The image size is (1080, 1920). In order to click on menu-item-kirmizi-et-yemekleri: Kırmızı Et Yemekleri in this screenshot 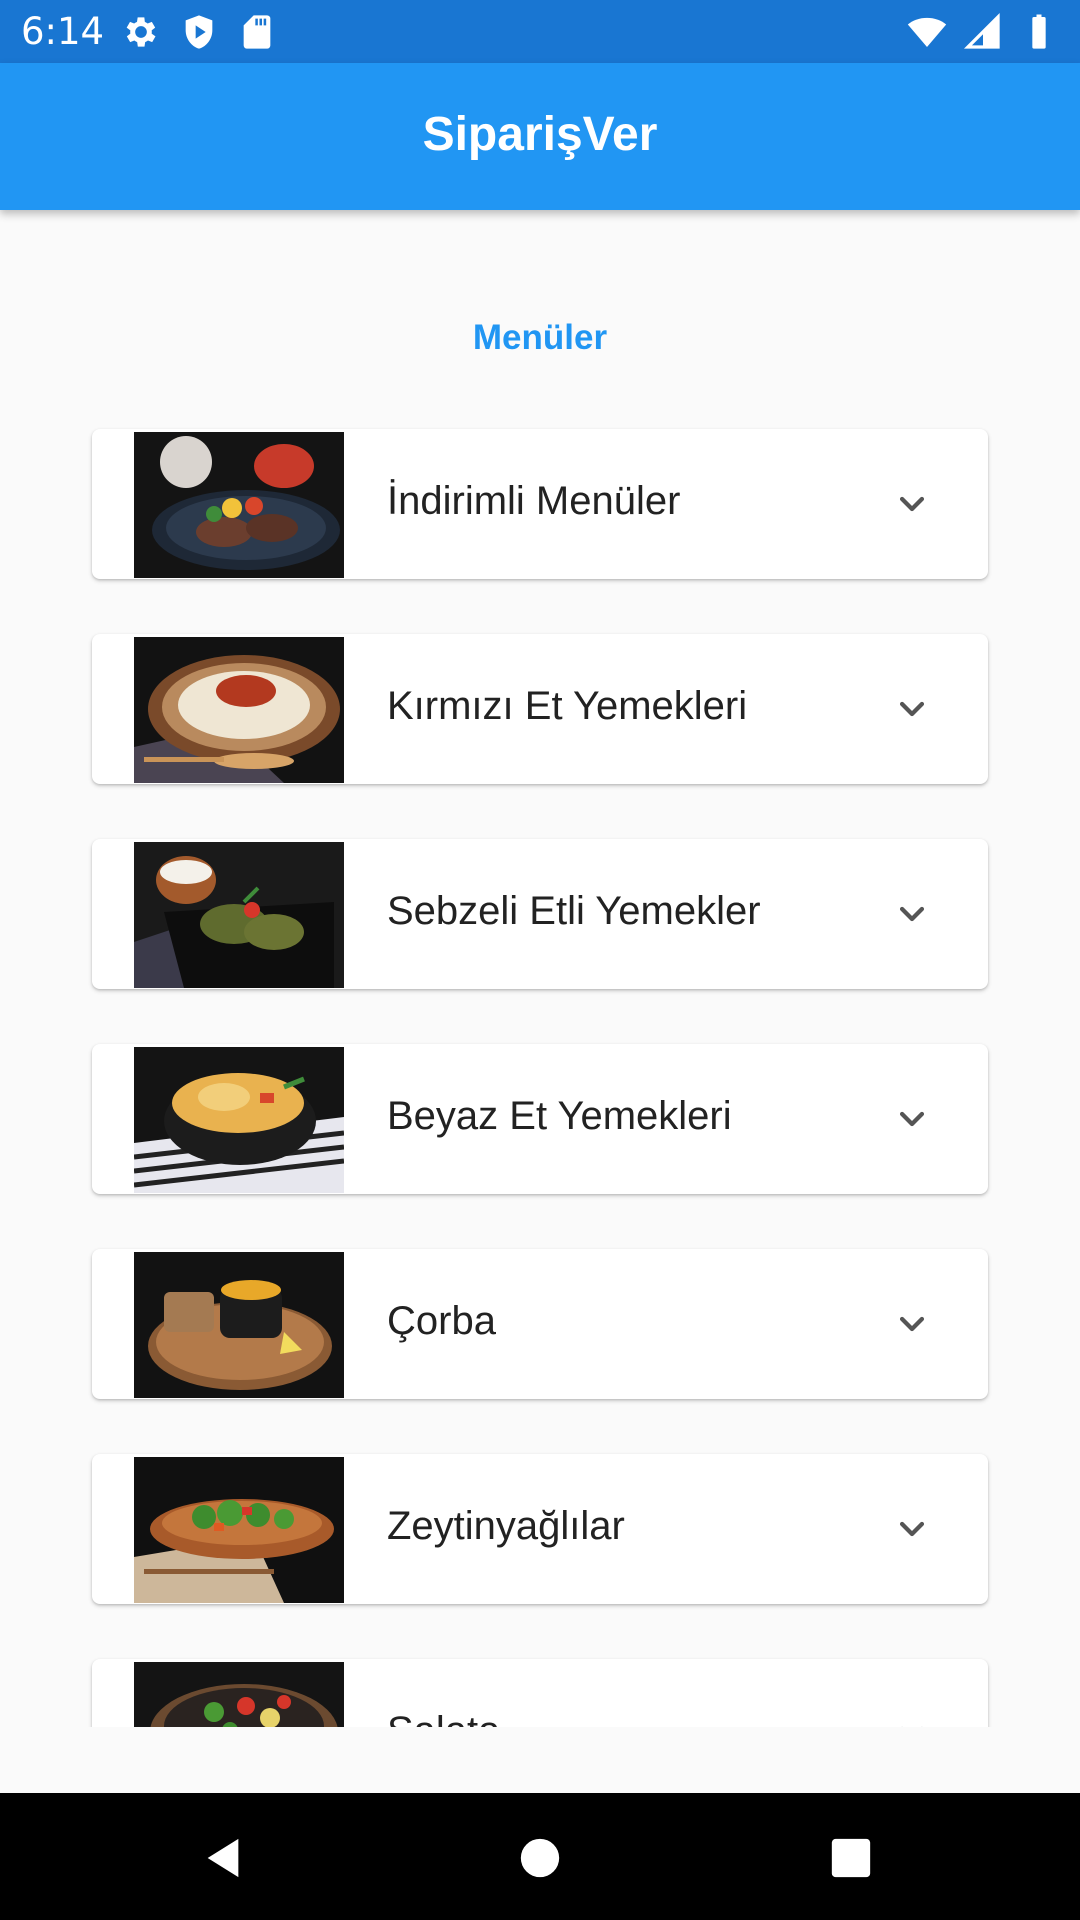, I will do `click(540, 709)`.